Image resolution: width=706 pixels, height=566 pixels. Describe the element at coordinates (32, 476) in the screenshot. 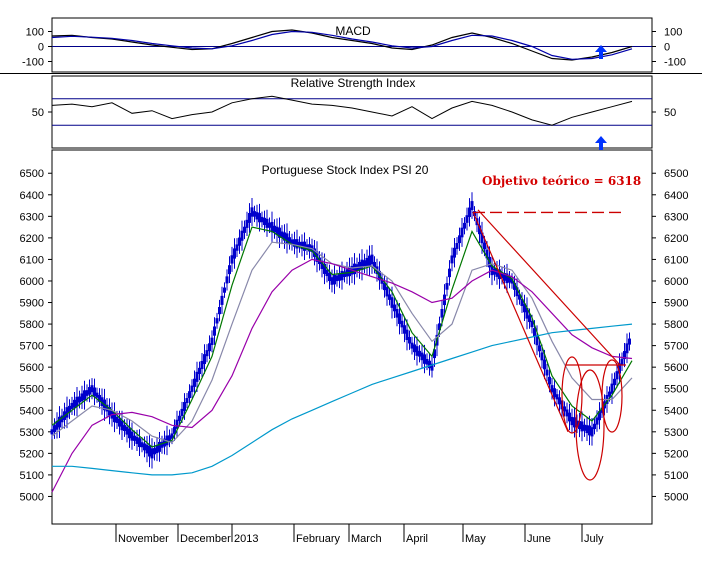

I see `y-tick-left: 5100` at that location.